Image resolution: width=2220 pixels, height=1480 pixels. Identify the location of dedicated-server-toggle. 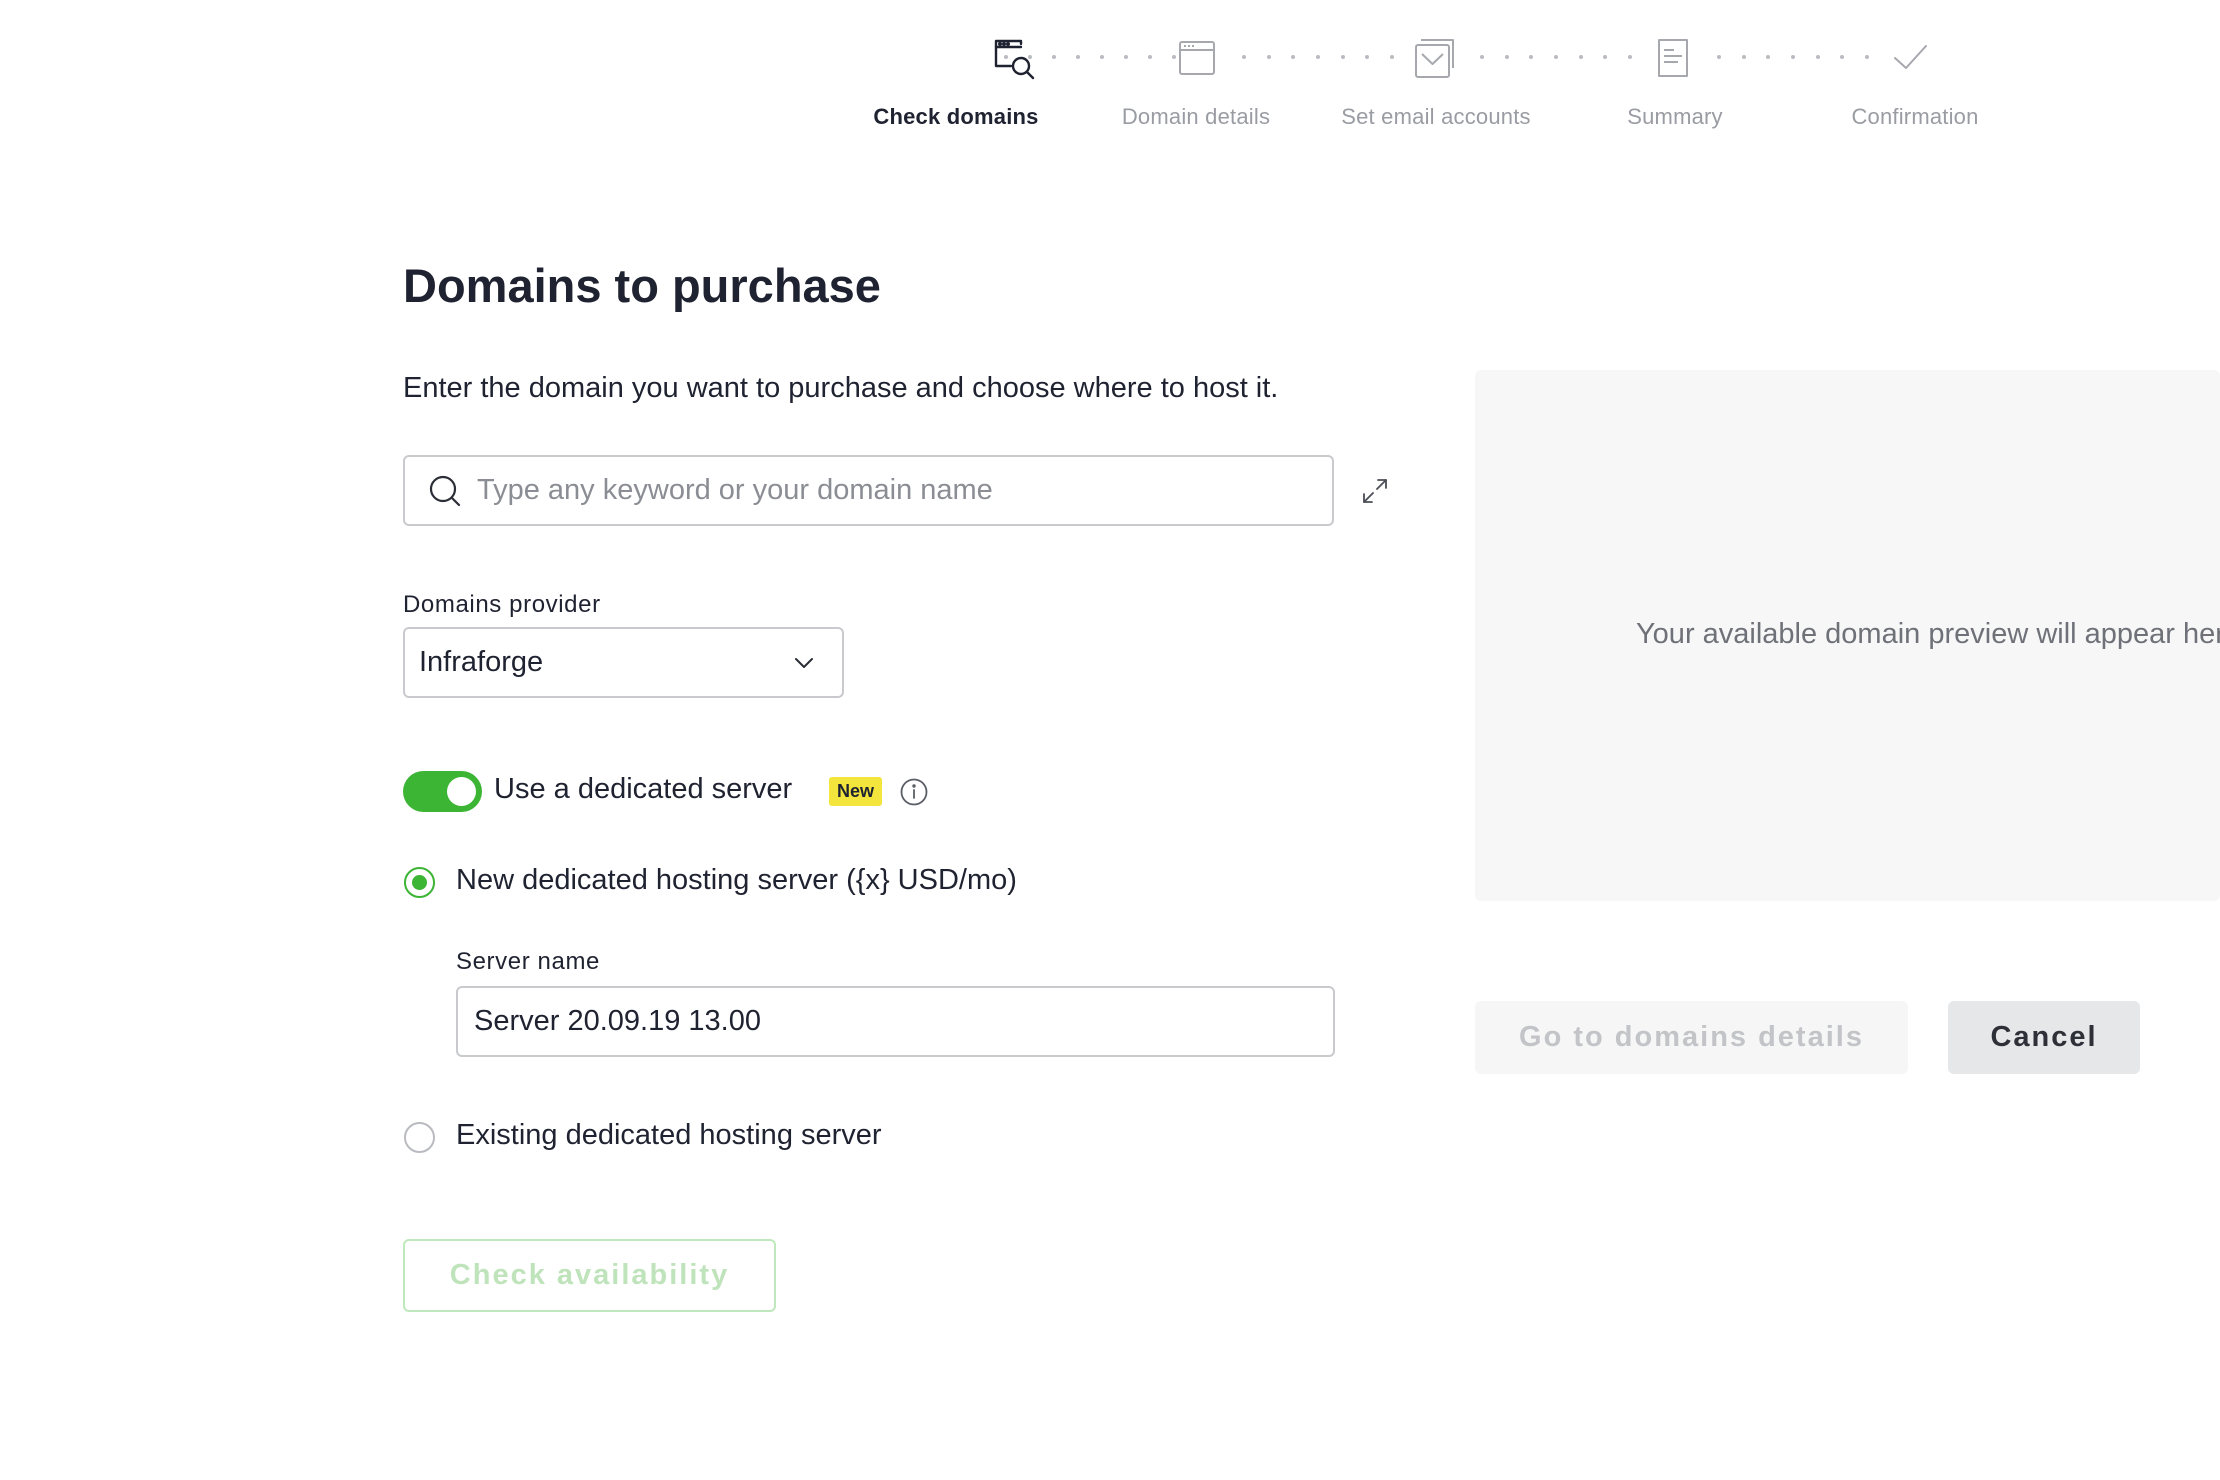
(442, 791).